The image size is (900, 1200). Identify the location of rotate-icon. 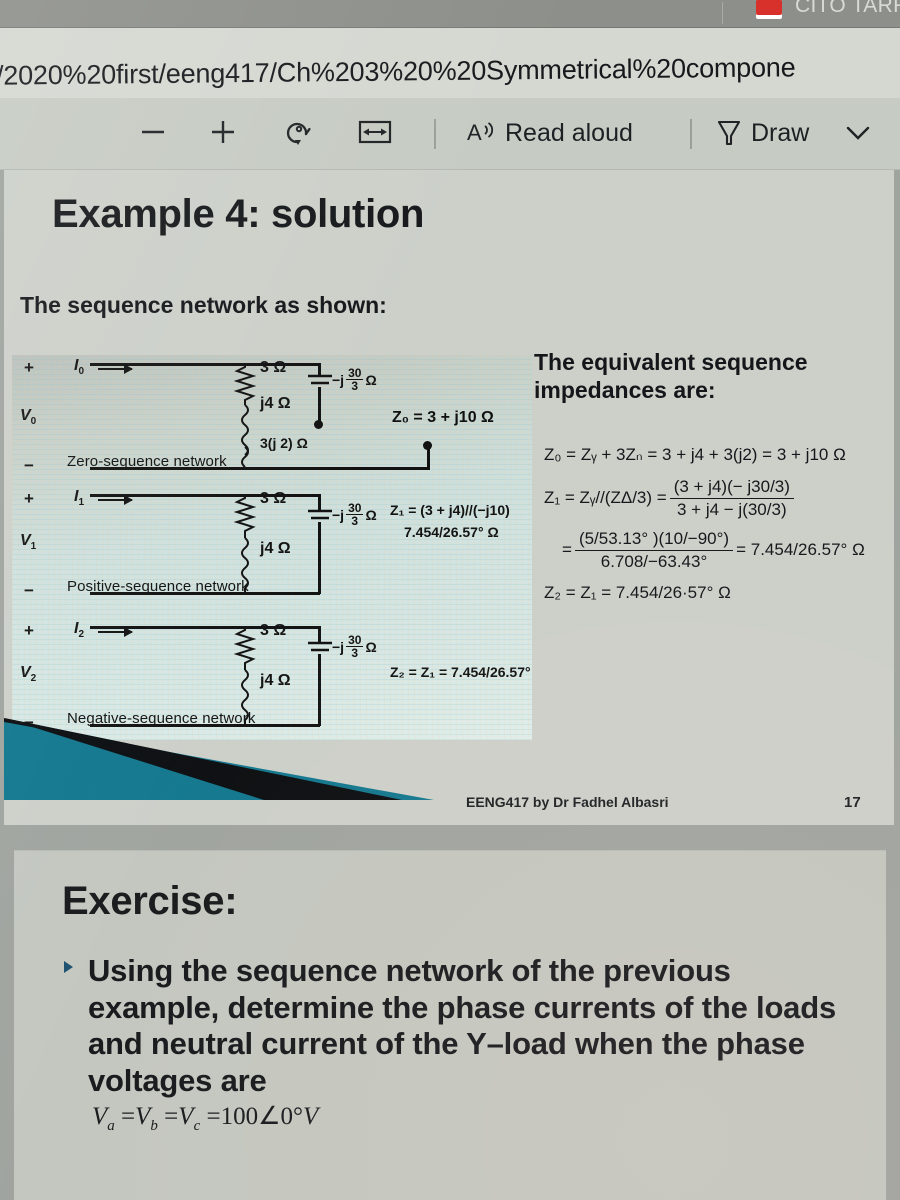
(298, 134).